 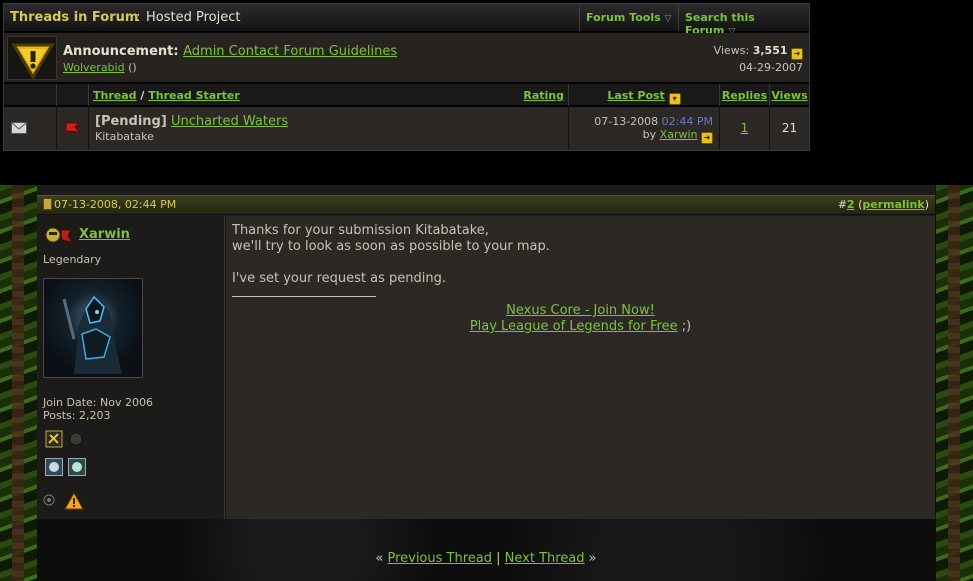 What do you see at coordinates (360, 230) in the screenshot?
I see `message-line-1: Thanks for your submission Kitabatake,` at bounding box center [360, 230].